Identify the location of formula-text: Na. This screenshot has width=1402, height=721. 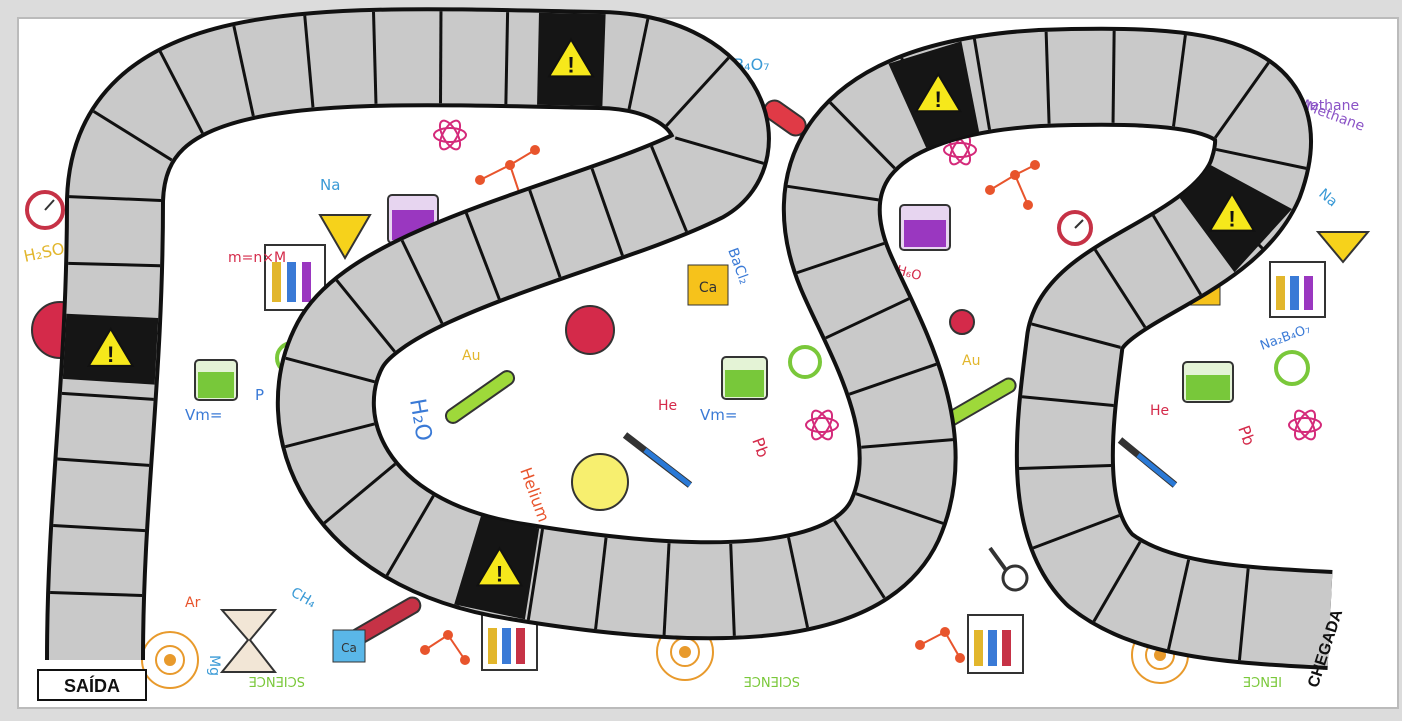
(330, 185).